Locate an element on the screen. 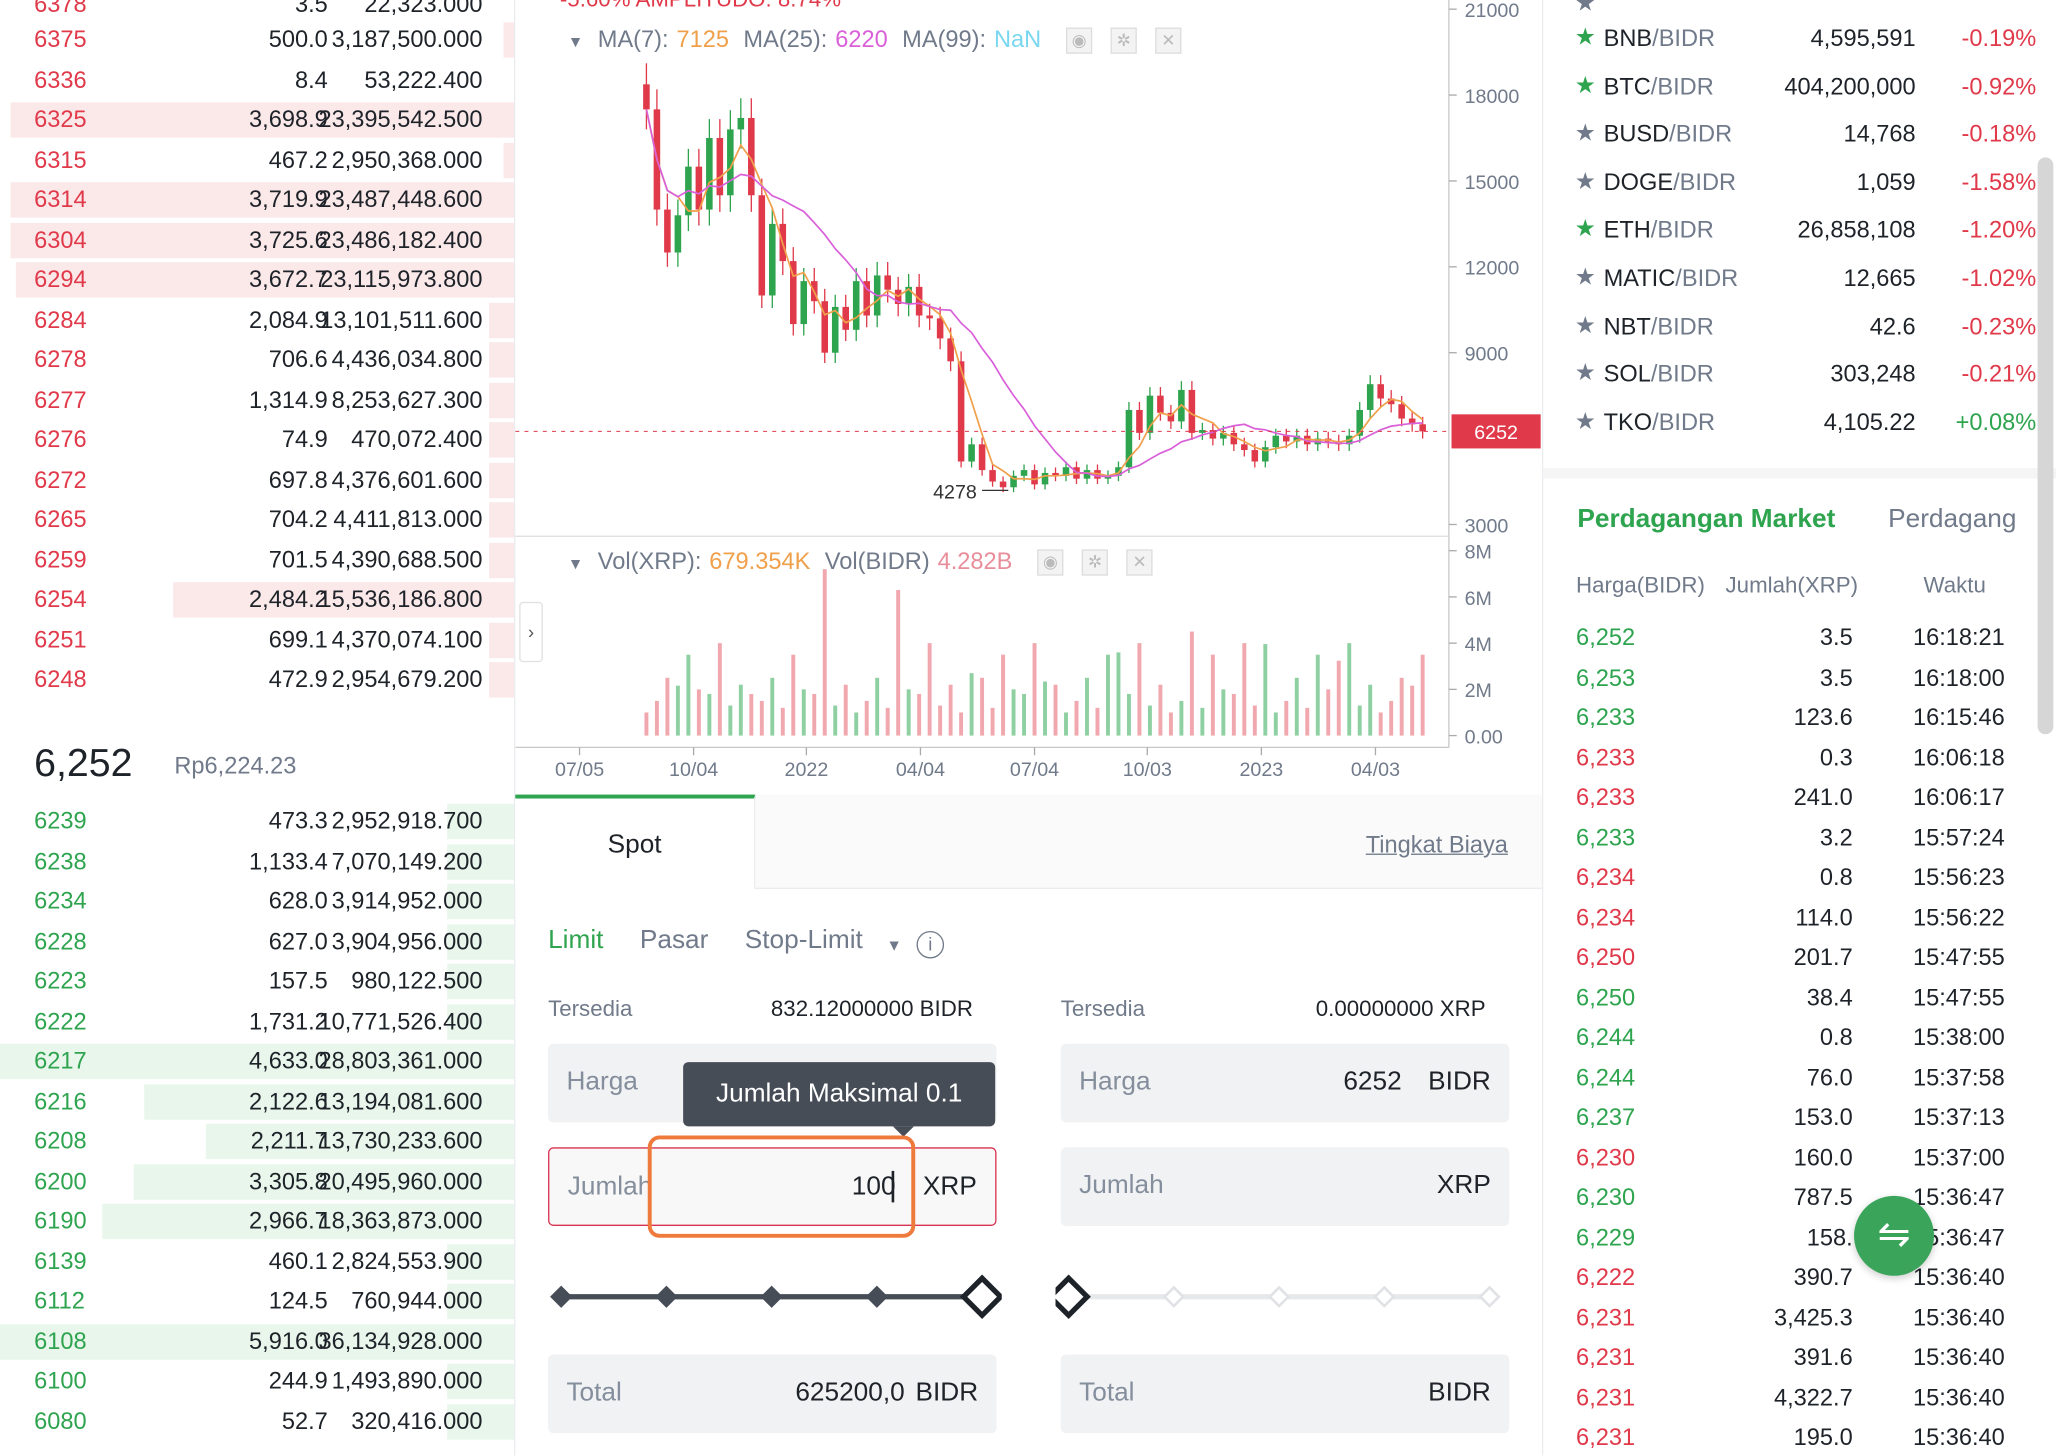  bid-row: 6217 4,633.0 28,803,361.000 is located at coordinates (257, 1060).